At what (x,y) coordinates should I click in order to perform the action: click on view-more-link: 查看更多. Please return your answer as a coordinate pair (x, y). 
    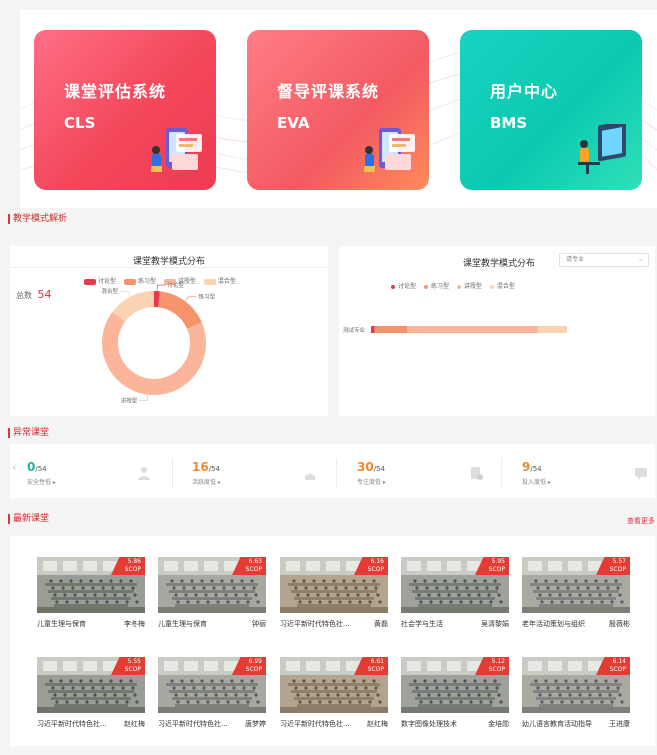
    Looking at the image, I should click on (641, 521).